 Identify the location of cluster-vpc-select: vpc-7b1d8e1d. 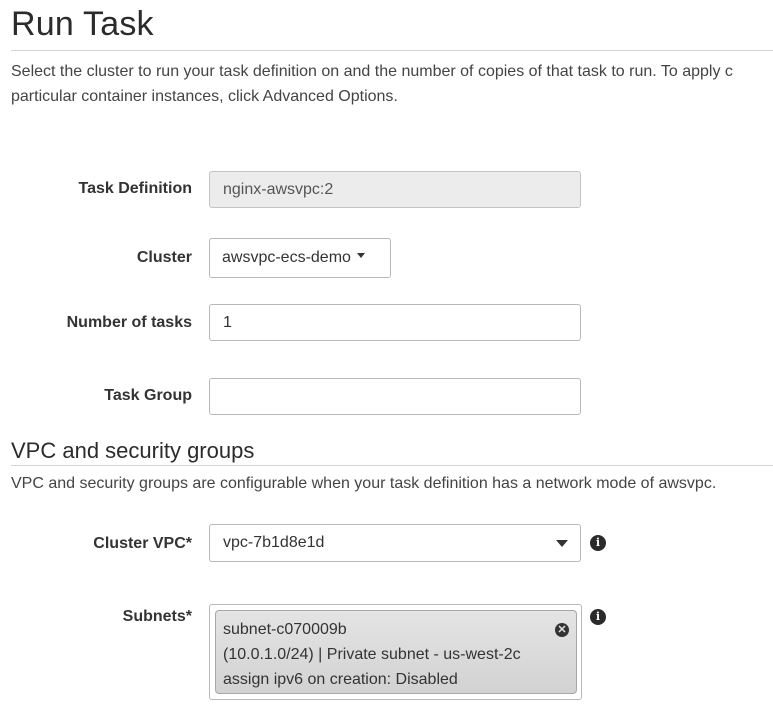
(395, 543).